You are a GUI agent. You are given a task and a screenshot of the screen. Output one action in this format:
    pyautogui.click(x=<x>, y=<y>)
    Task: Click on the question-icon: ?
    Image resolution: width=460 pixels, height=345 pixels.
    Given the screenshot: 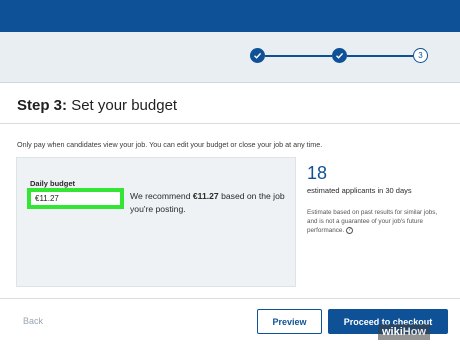 What is the action you would take?
    pyautogui.click(x=349, y=230)
    